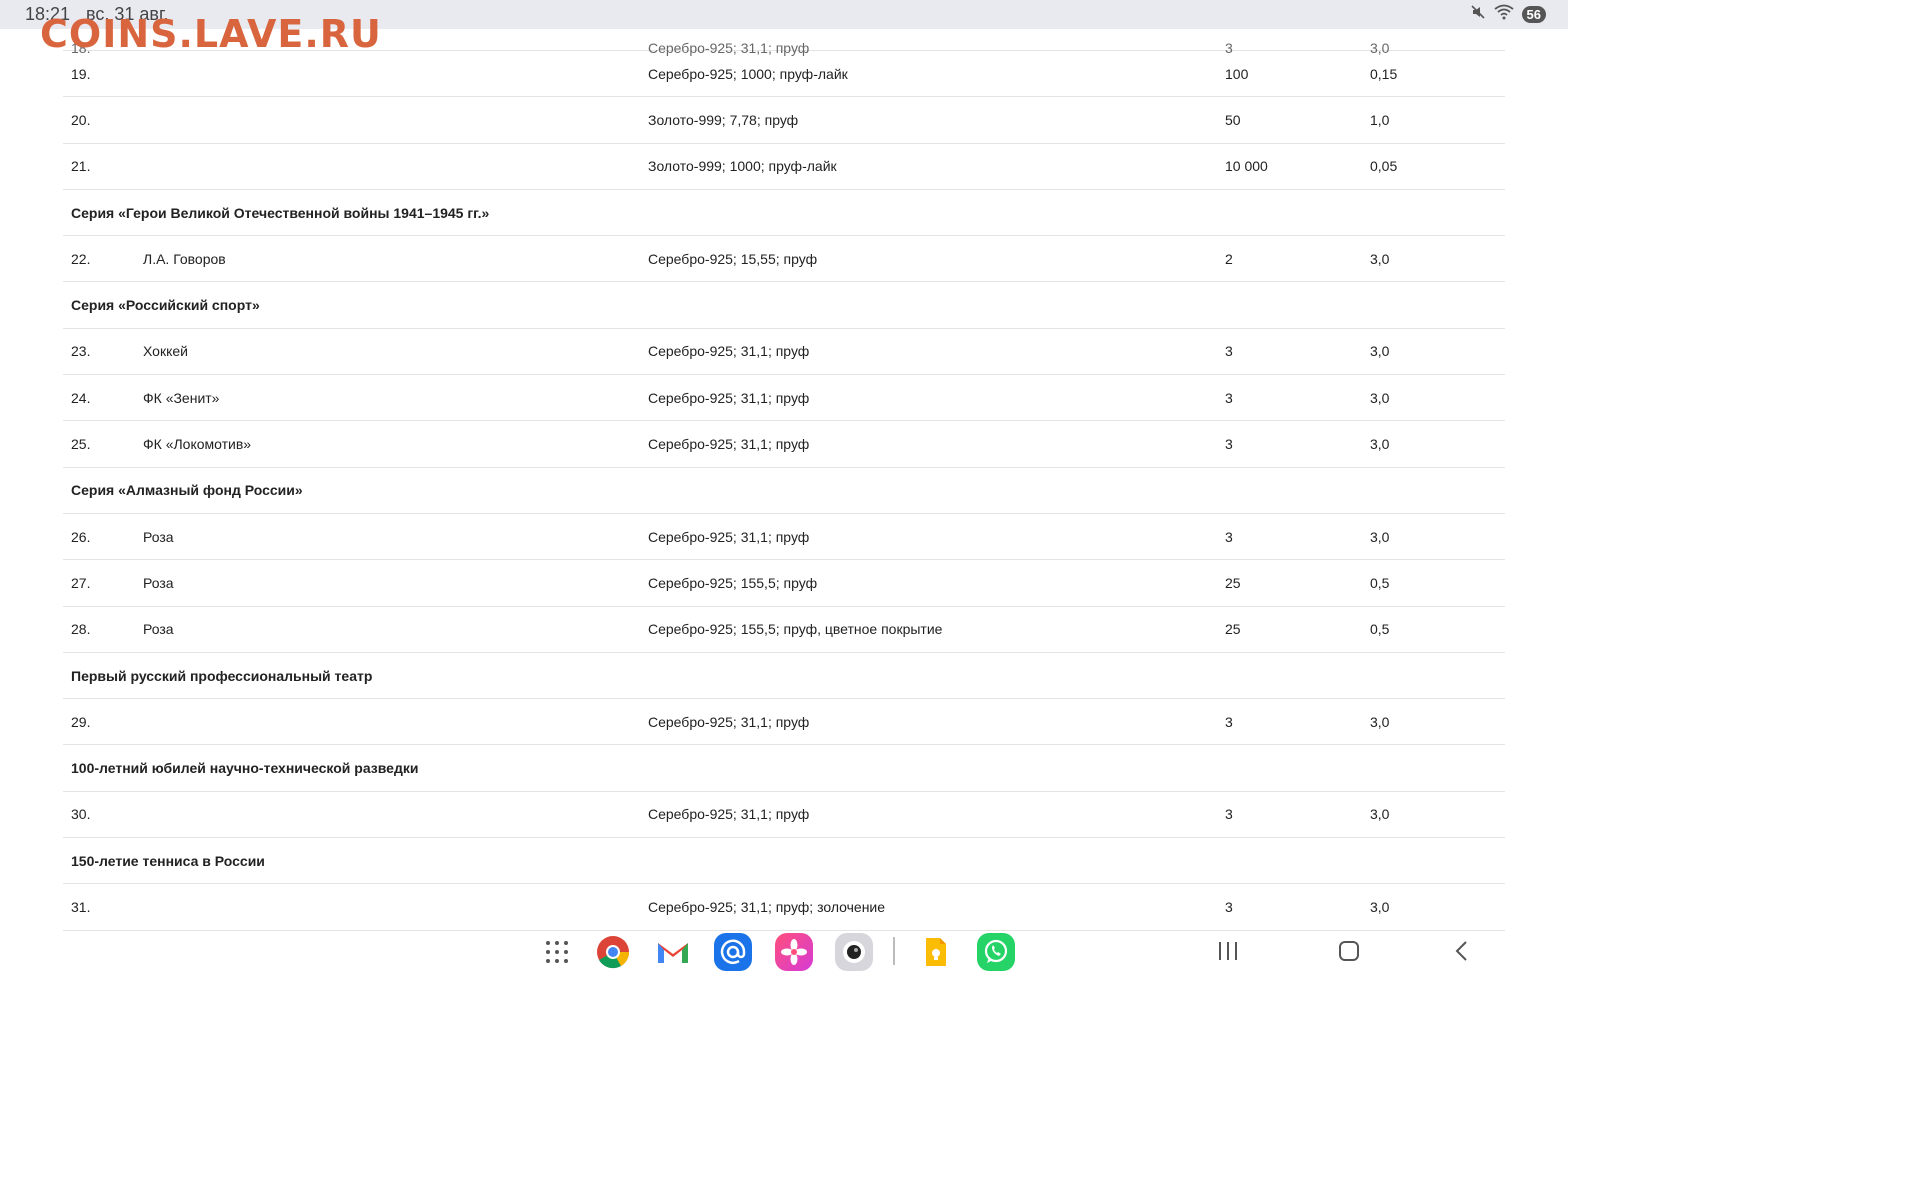 The width and height of the screenshot is (1920, 1200). Describe the element at coordinates (81, 119) in the screenshot. I see `row-number: 20.` at that location.